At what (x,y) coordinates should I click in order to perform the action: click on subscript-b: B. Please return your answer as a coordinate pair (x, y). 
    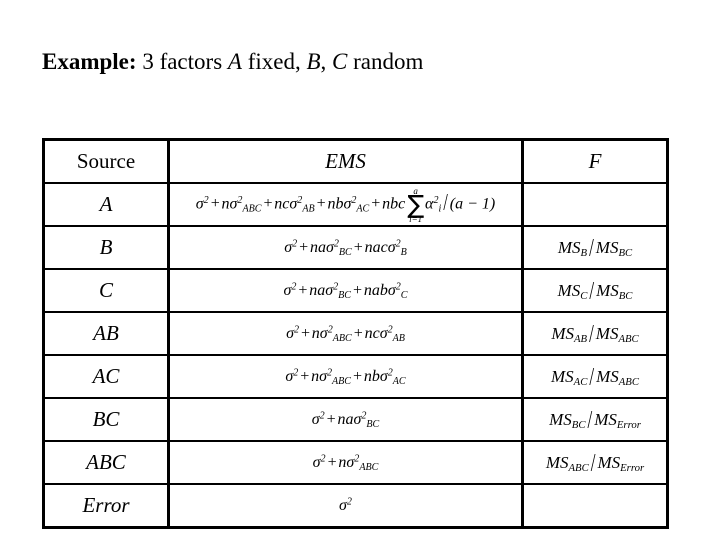
    Looking at the image, I should click on (403, 252).